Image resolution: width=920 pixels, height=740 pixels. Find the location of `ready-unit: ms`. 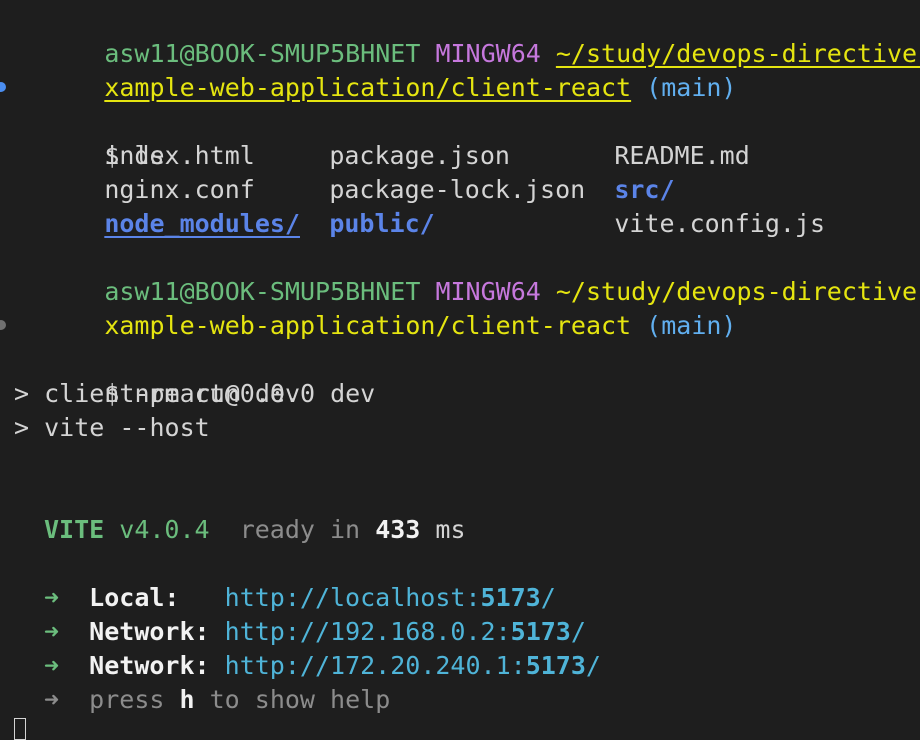

ready-unit: ms is located at coordinates (450, 529).